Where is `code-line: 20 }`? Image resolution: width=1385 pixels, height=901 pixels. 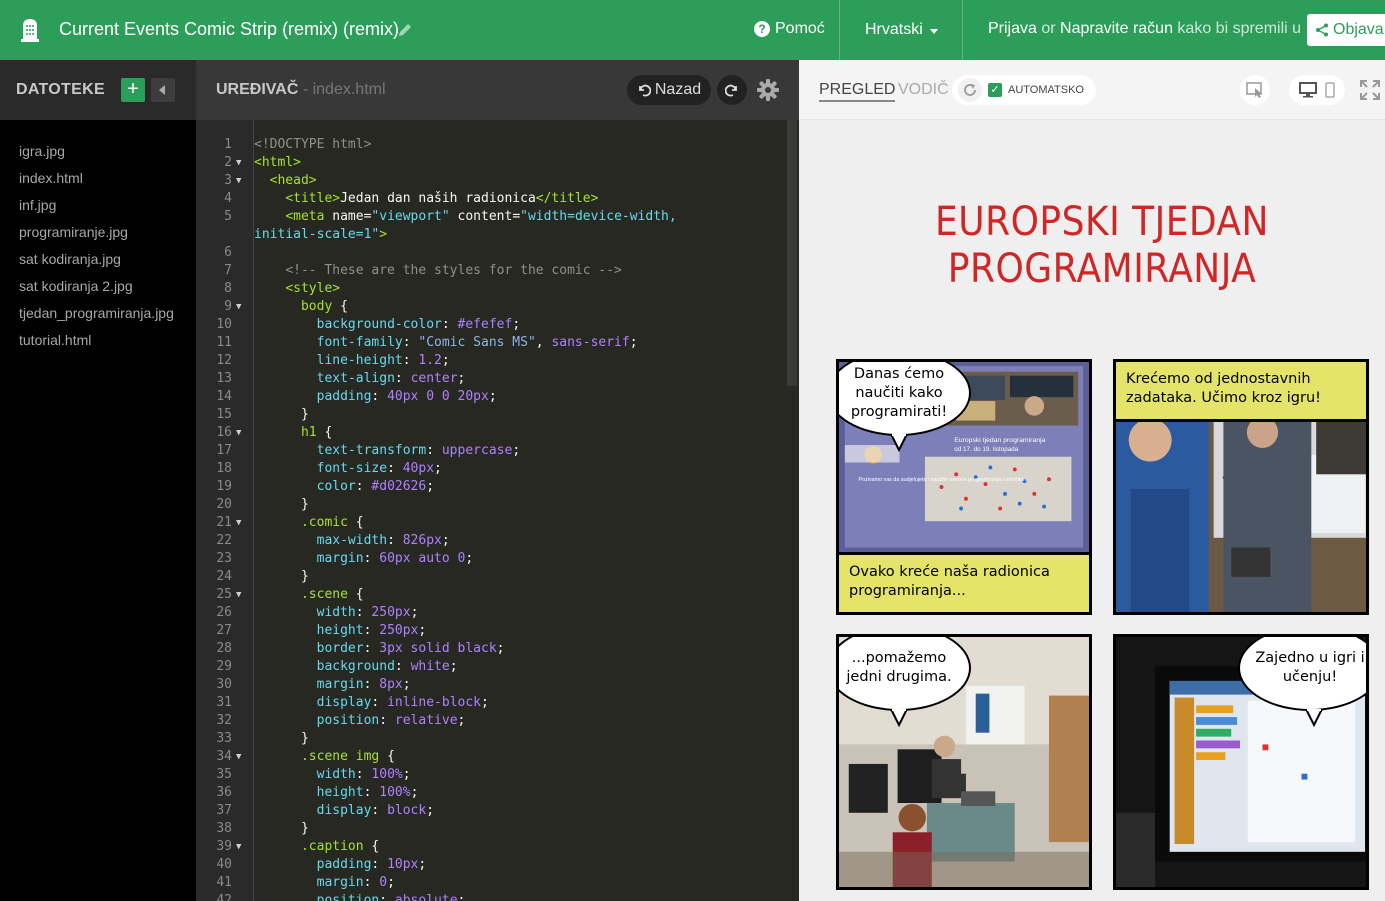
code-line: 20 } is located at coordinates (491, 505).